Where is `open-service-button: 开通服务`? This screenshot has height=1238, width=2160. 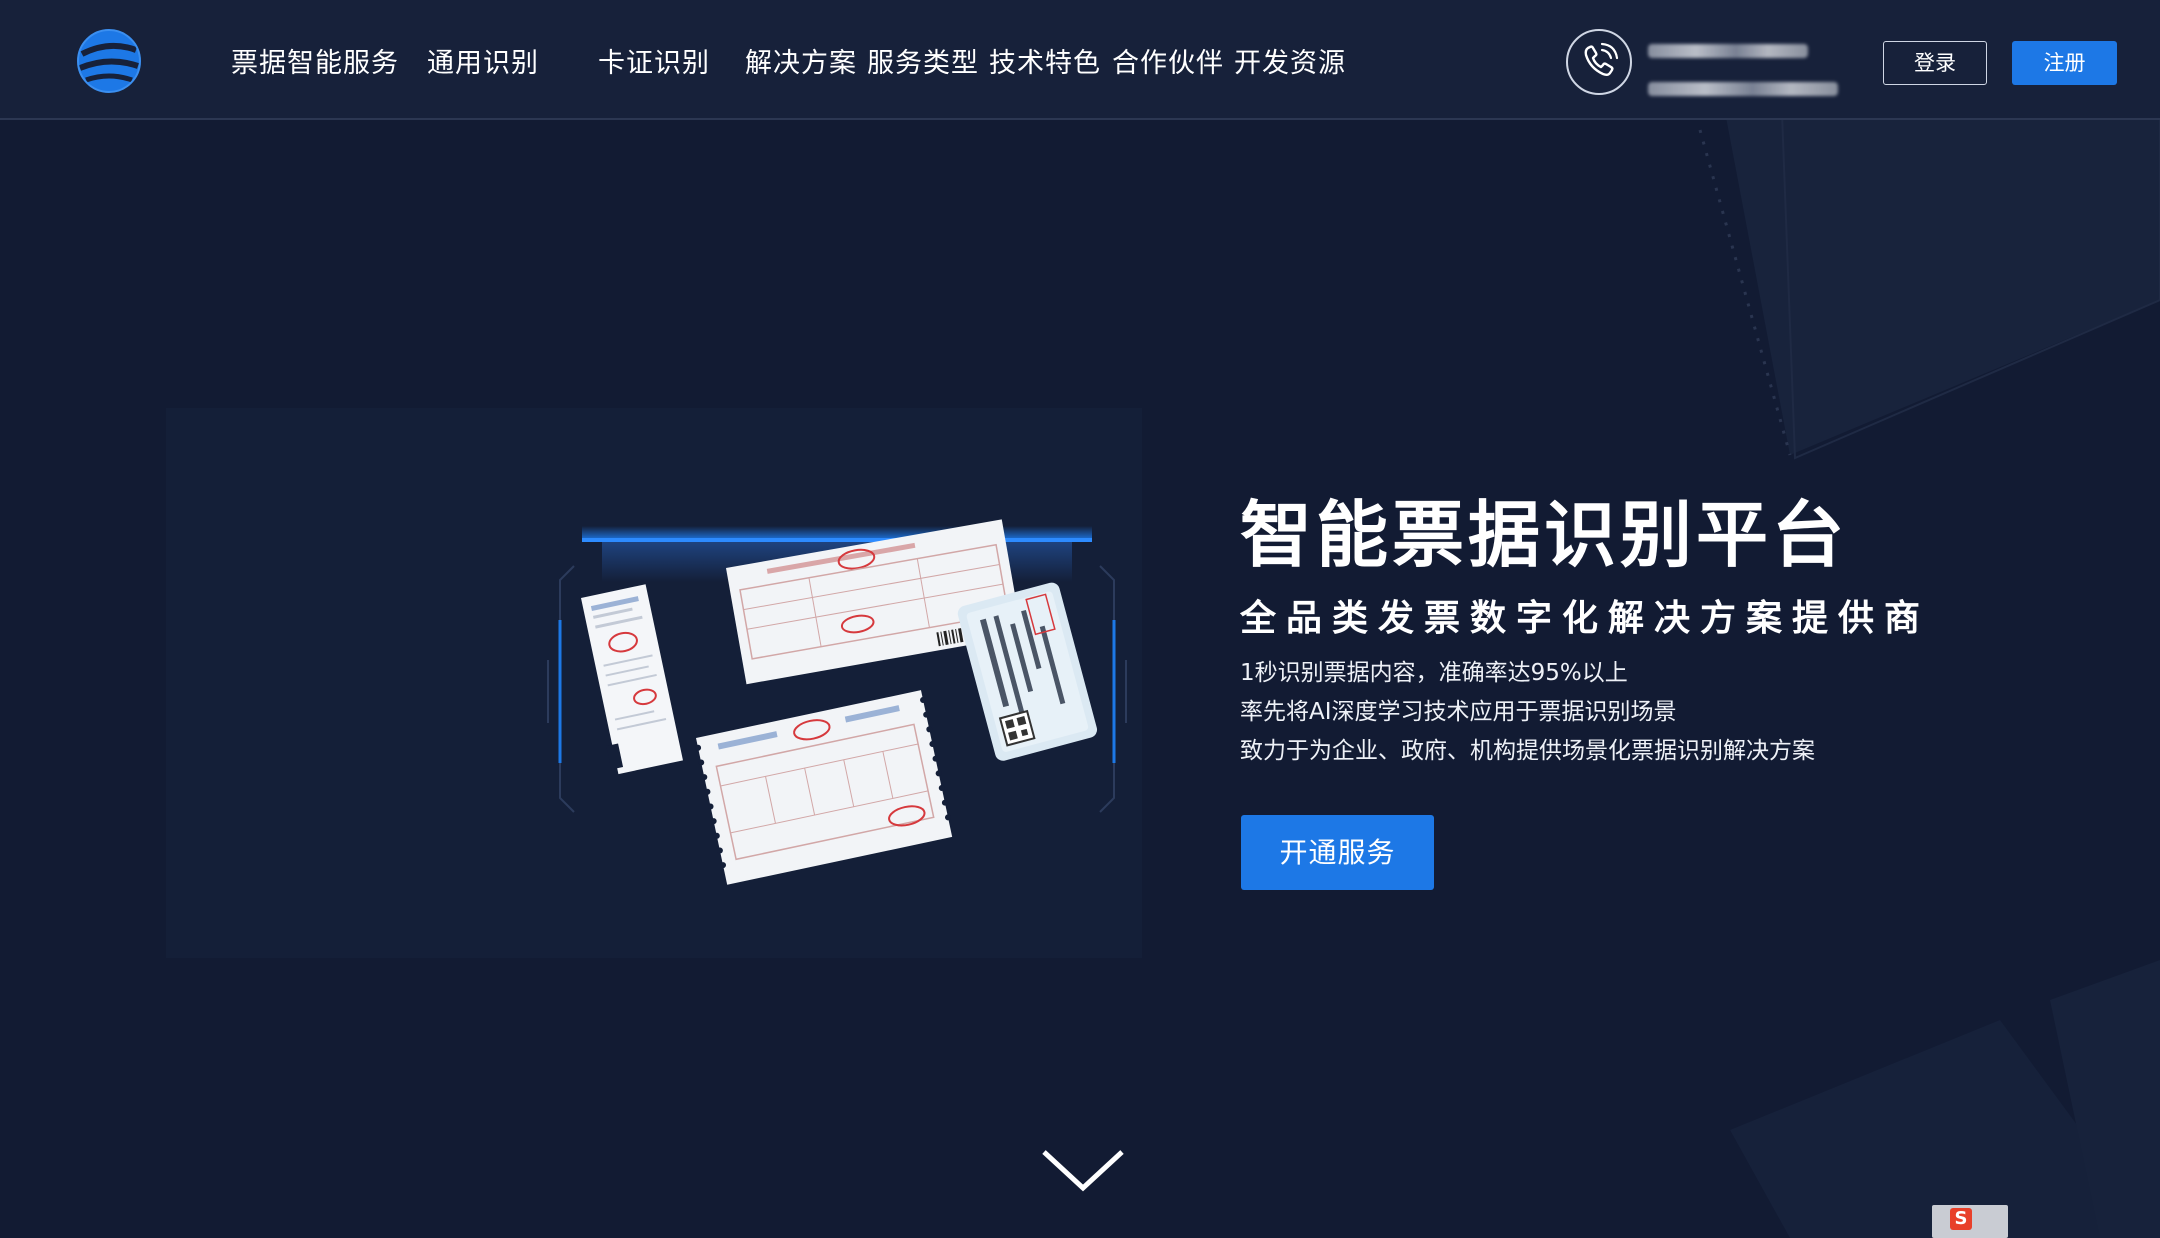
open-service-button: 开通服务 is located at coordinates (1337, 852).